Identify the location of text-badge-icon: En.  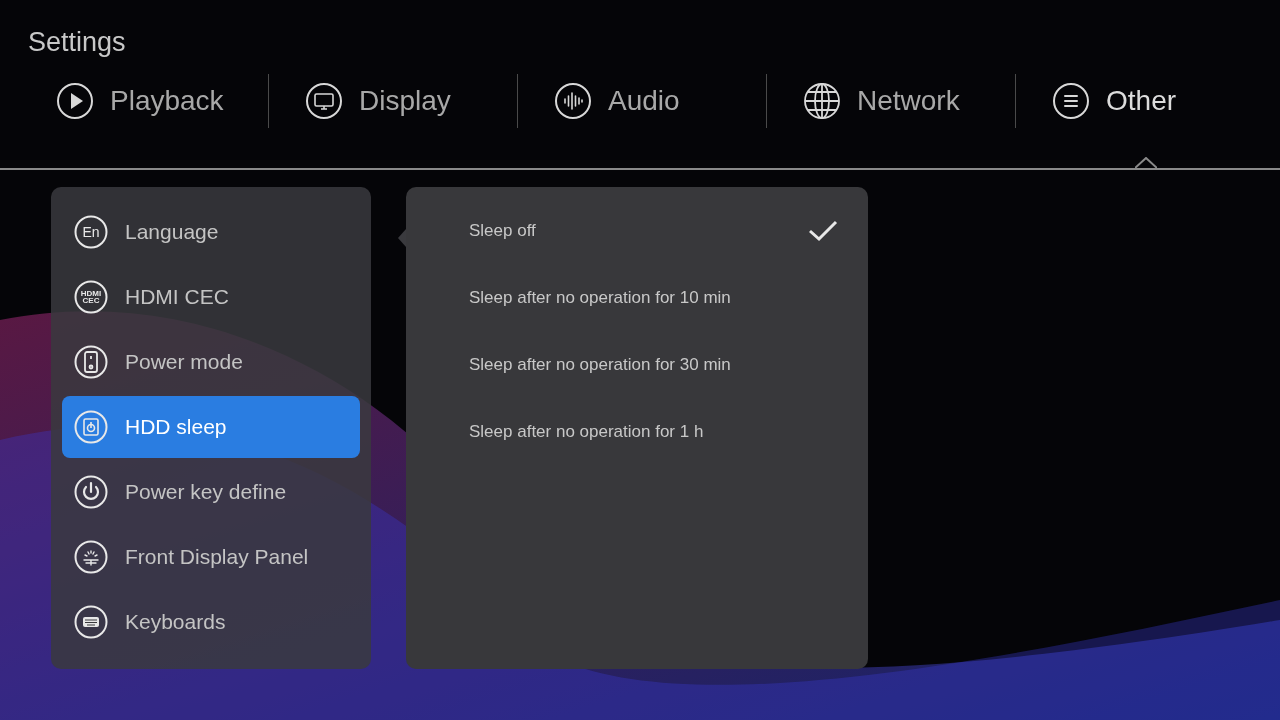
(91, 231).